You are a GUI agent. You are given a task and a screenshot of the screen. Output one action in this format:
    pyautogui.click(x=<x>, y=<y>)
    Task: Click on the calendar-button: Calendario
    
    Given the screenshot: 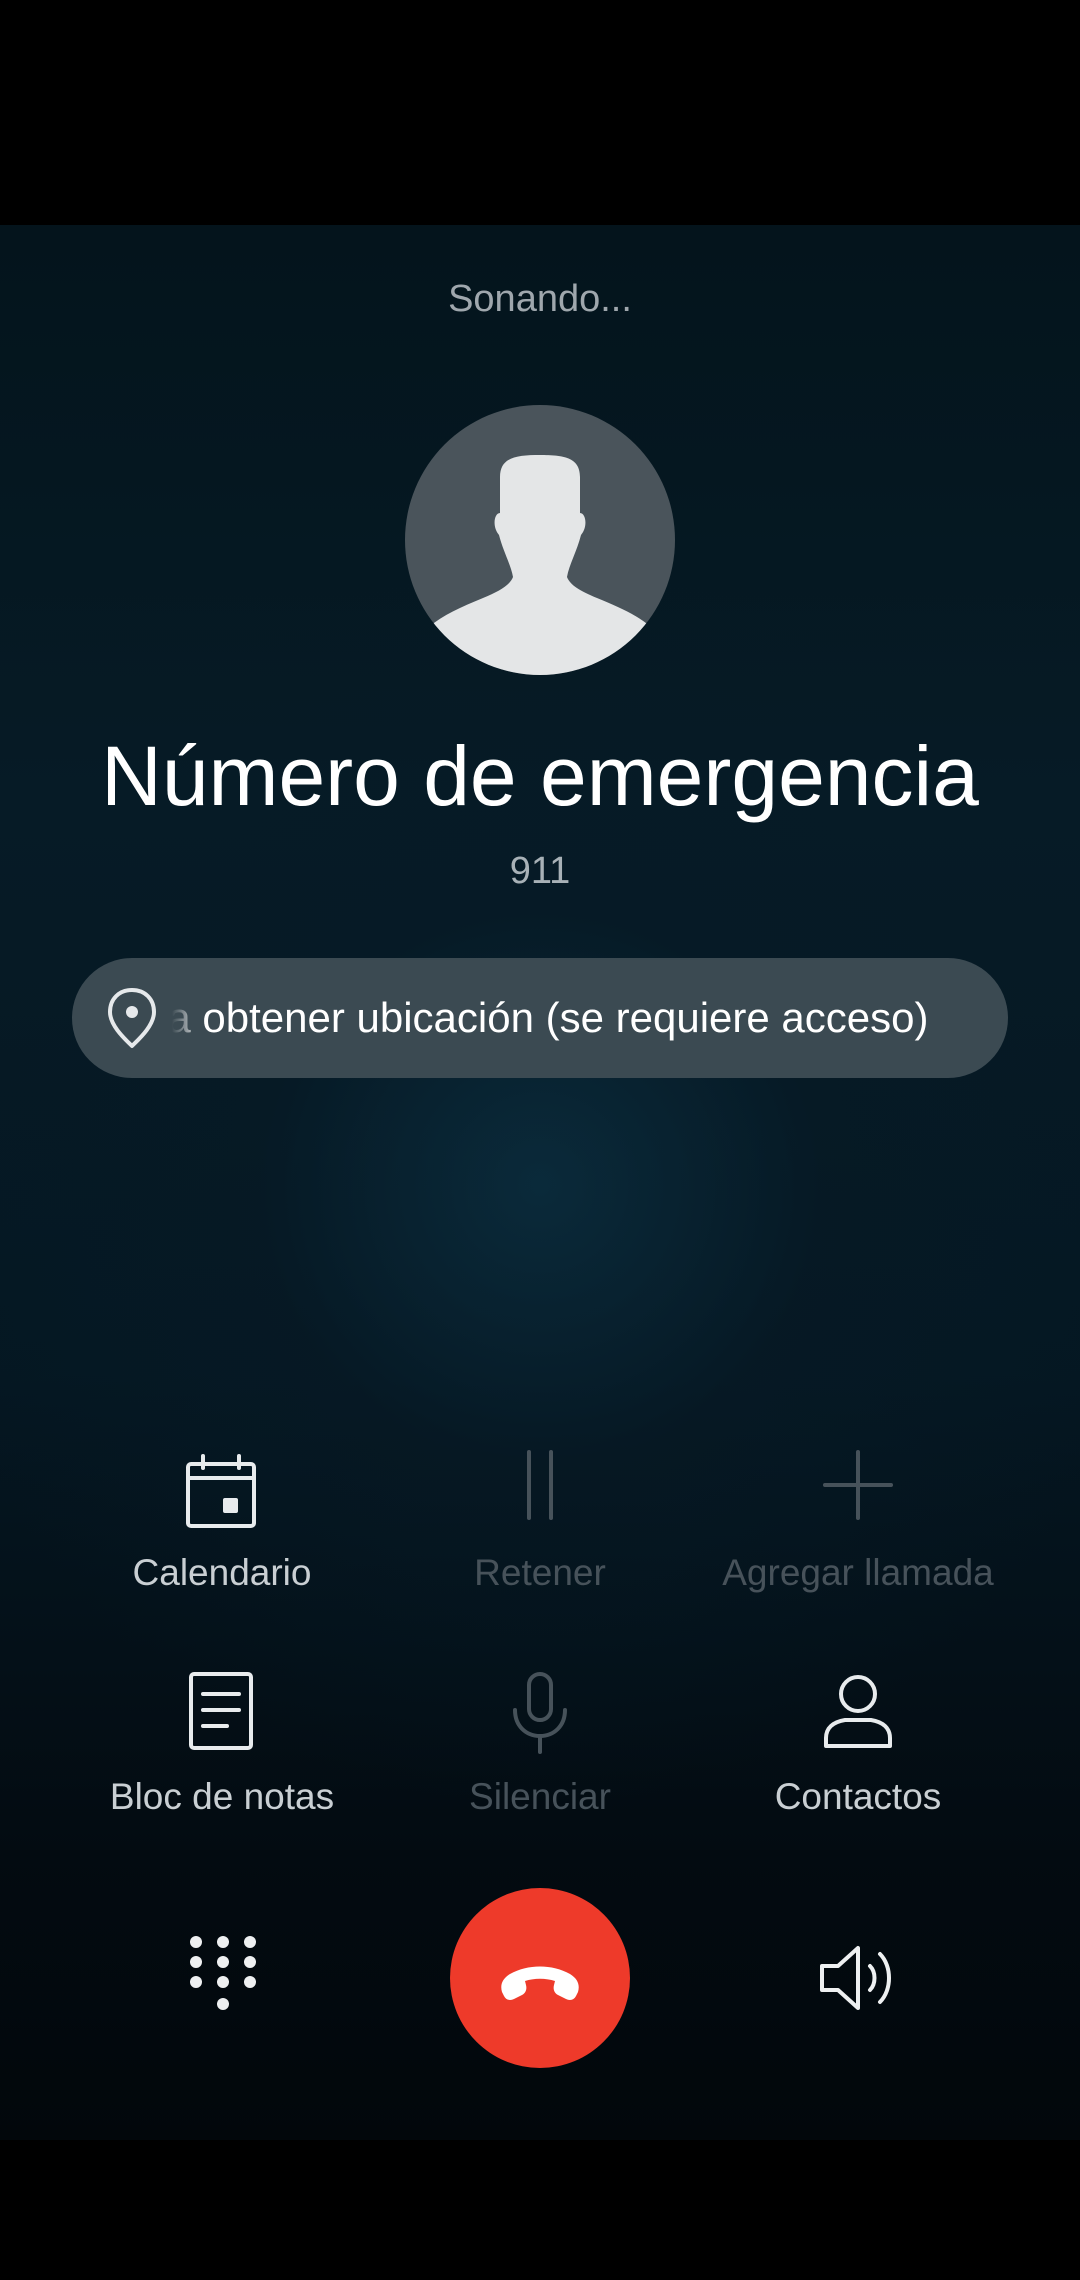 What is the action you would take?
    pyautogui.click(x=222, y=1521)
    